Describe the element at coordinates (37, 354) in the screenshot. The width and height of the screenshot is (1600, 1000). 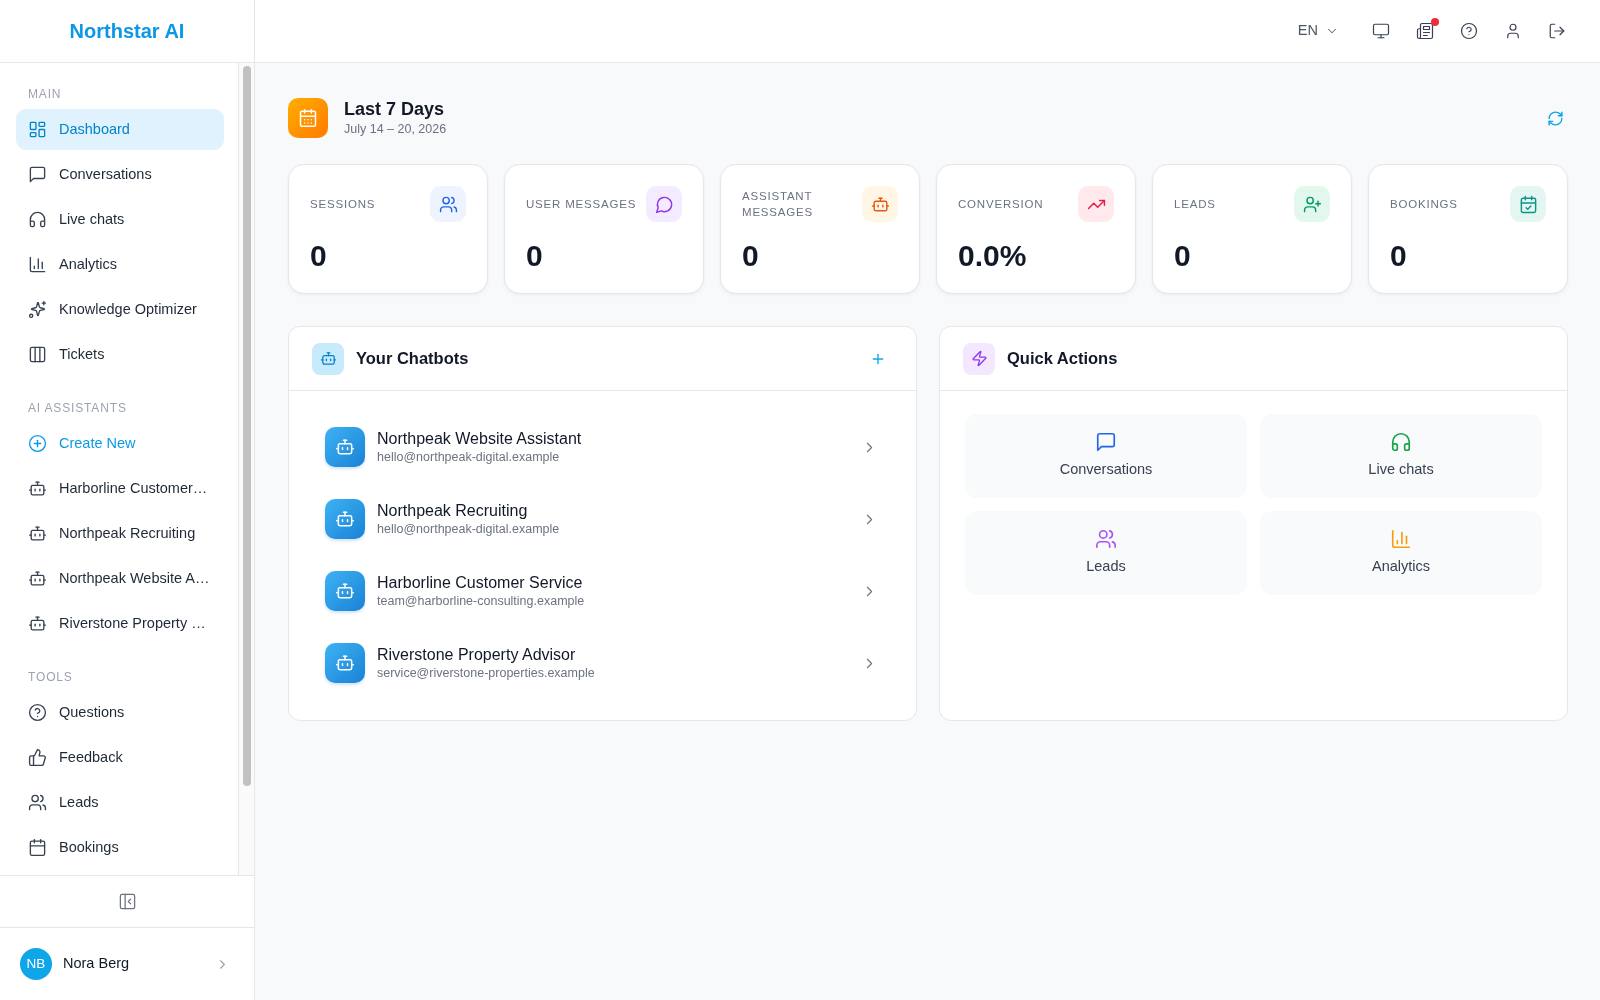
I see `columns-icon` at that location.